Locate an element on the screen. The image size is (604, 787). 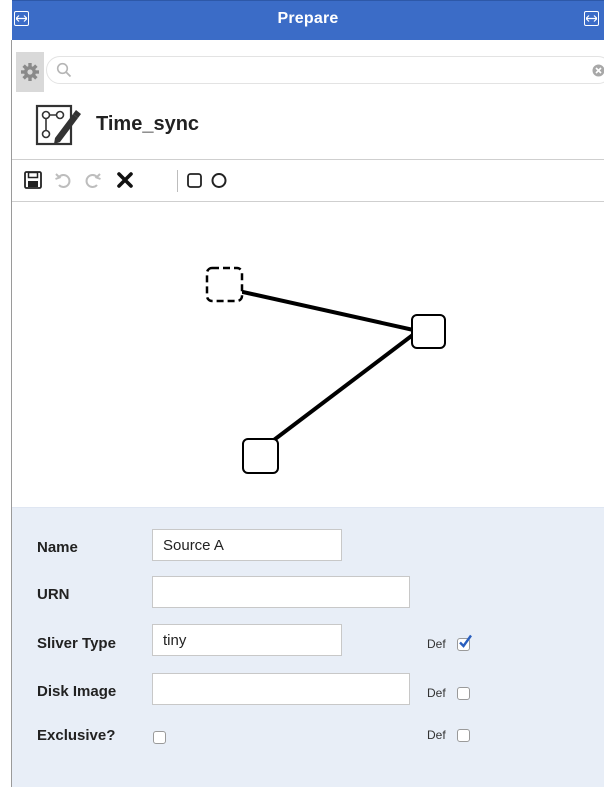
disk-image-input is located at coordinates (281, 689).